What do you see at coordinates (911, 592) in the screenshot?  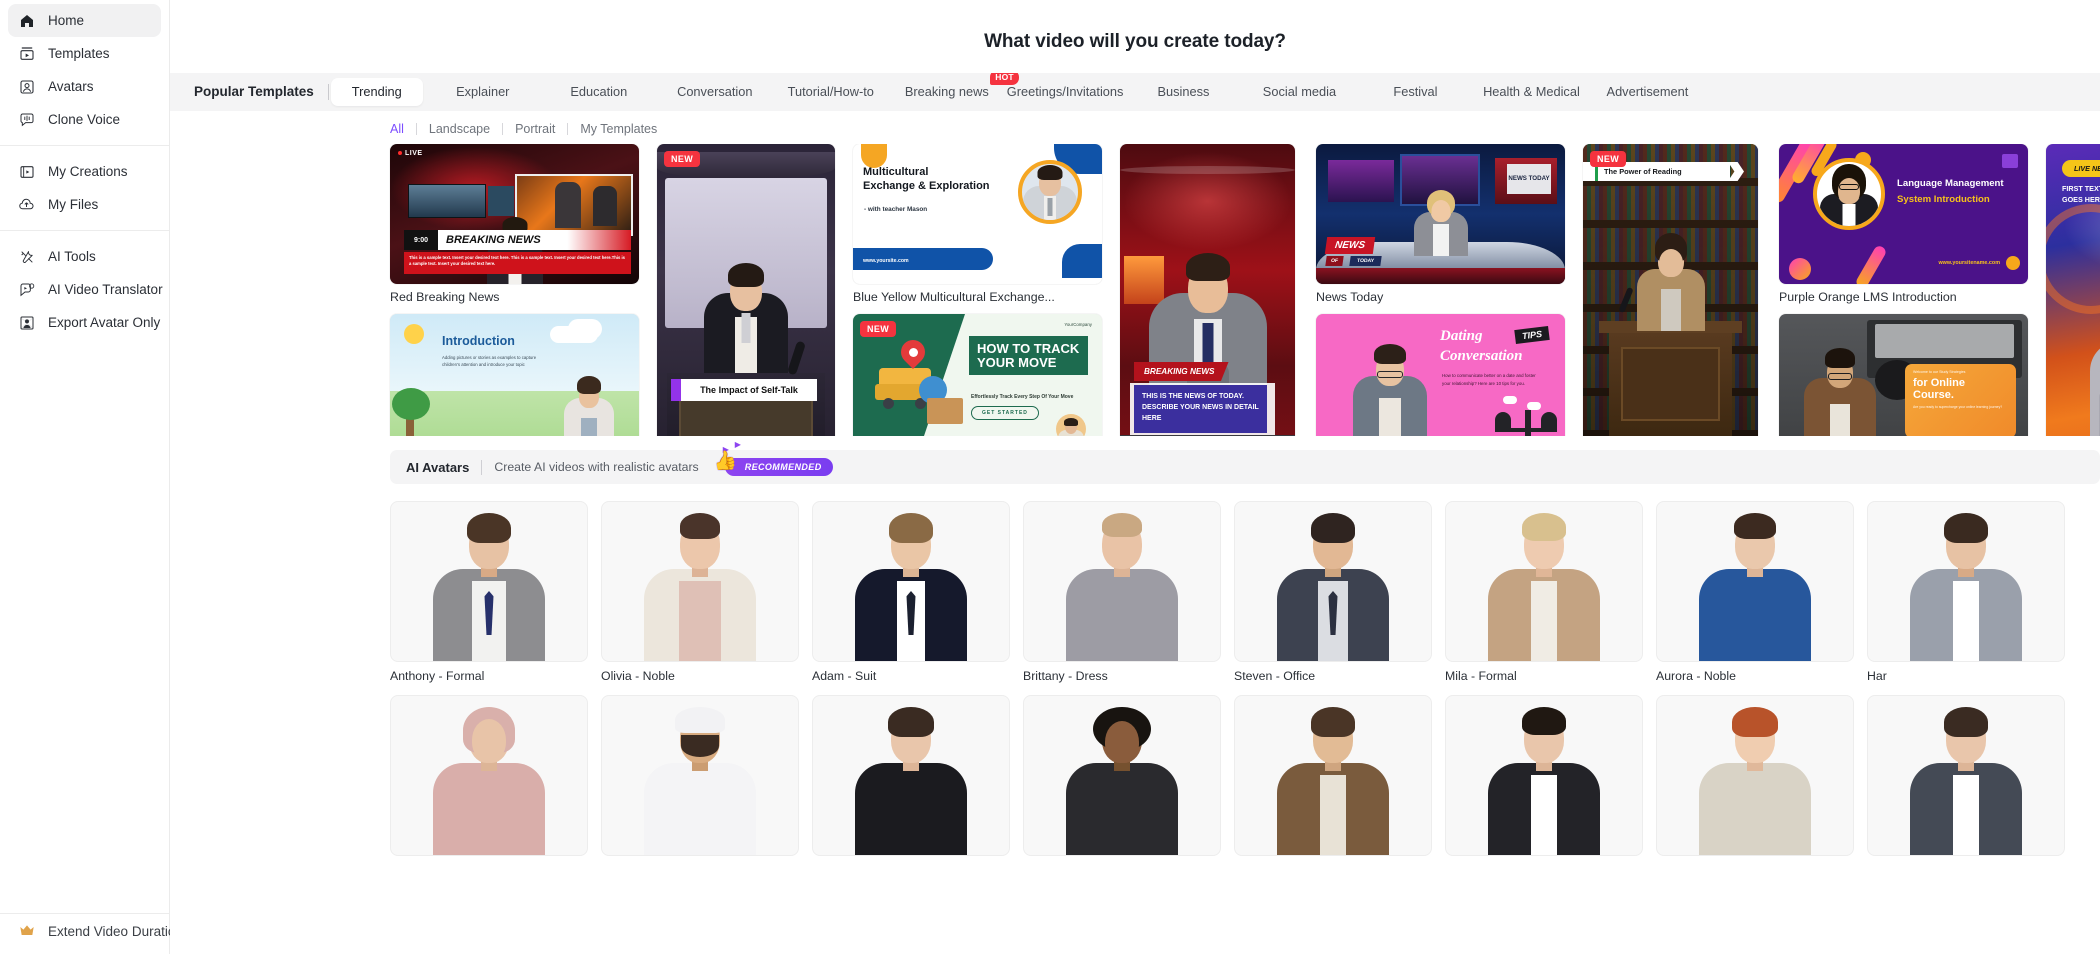 I see `avatar-card-adam-suit: Adam - Suit` at bounding box center [911, 592].